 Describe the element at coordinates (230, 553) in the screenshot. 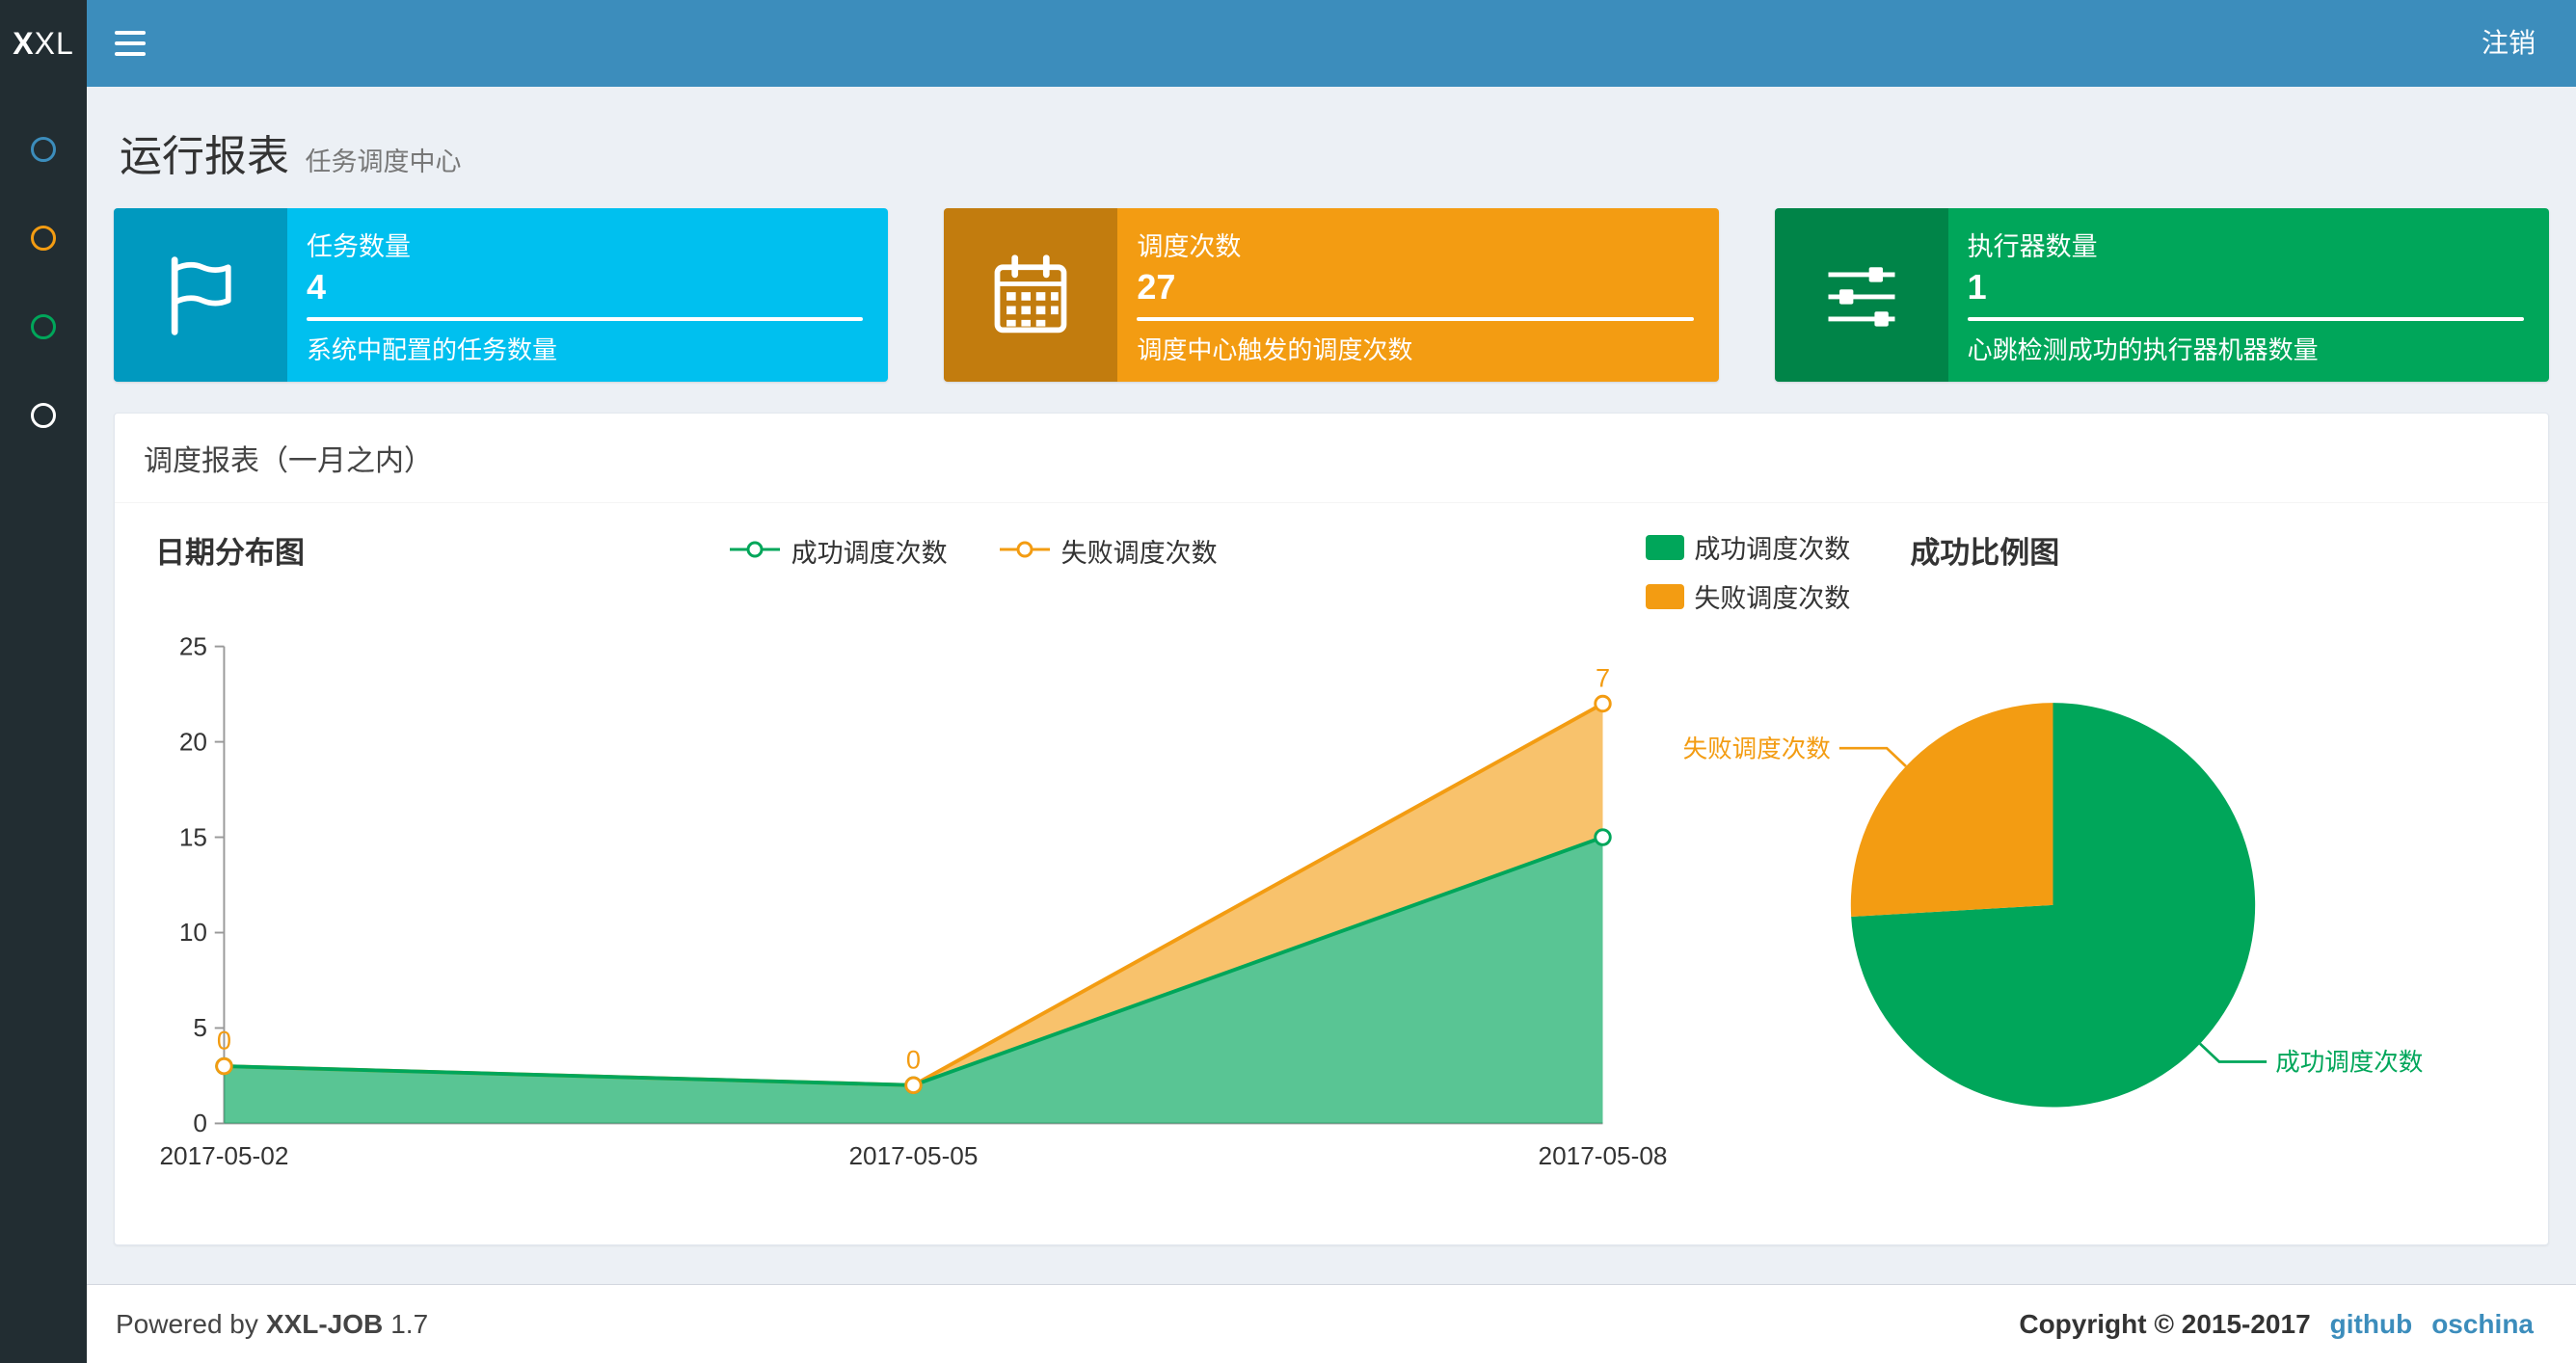

I see `line-chart-title: 日期分布图` at that location.